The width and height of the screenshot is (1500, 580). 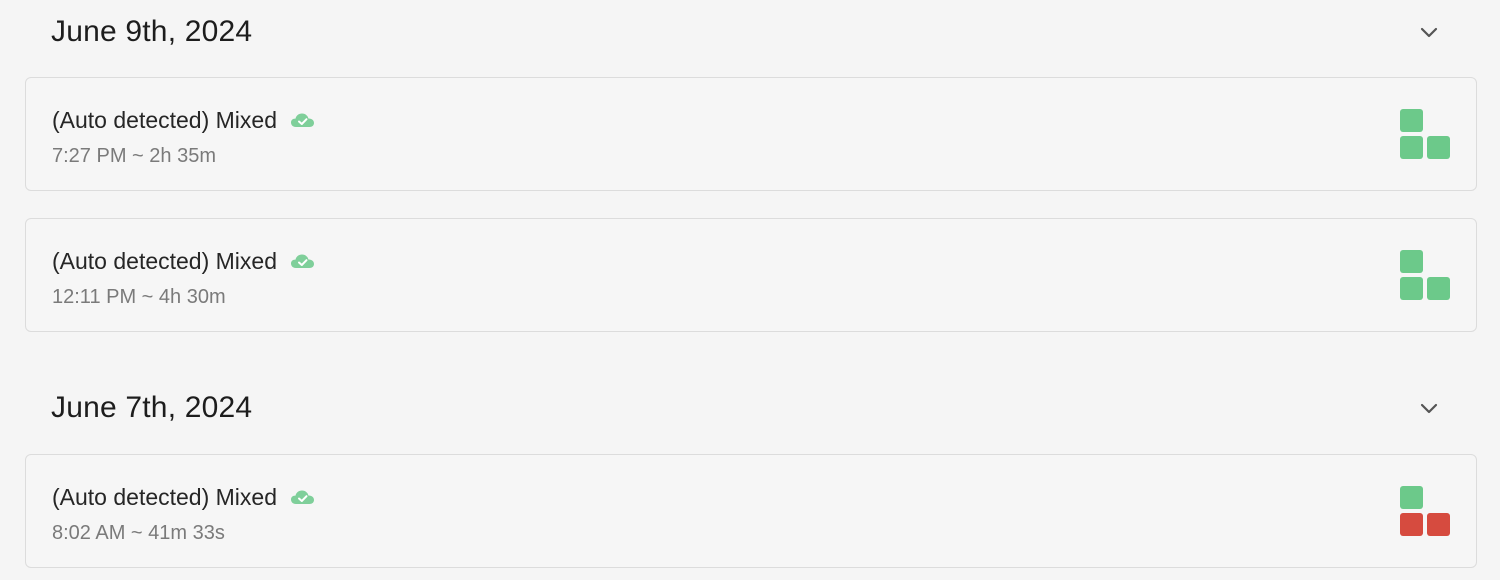 I want to click on date-group-header: June 7th, 2024, so click(x=752, y=408).